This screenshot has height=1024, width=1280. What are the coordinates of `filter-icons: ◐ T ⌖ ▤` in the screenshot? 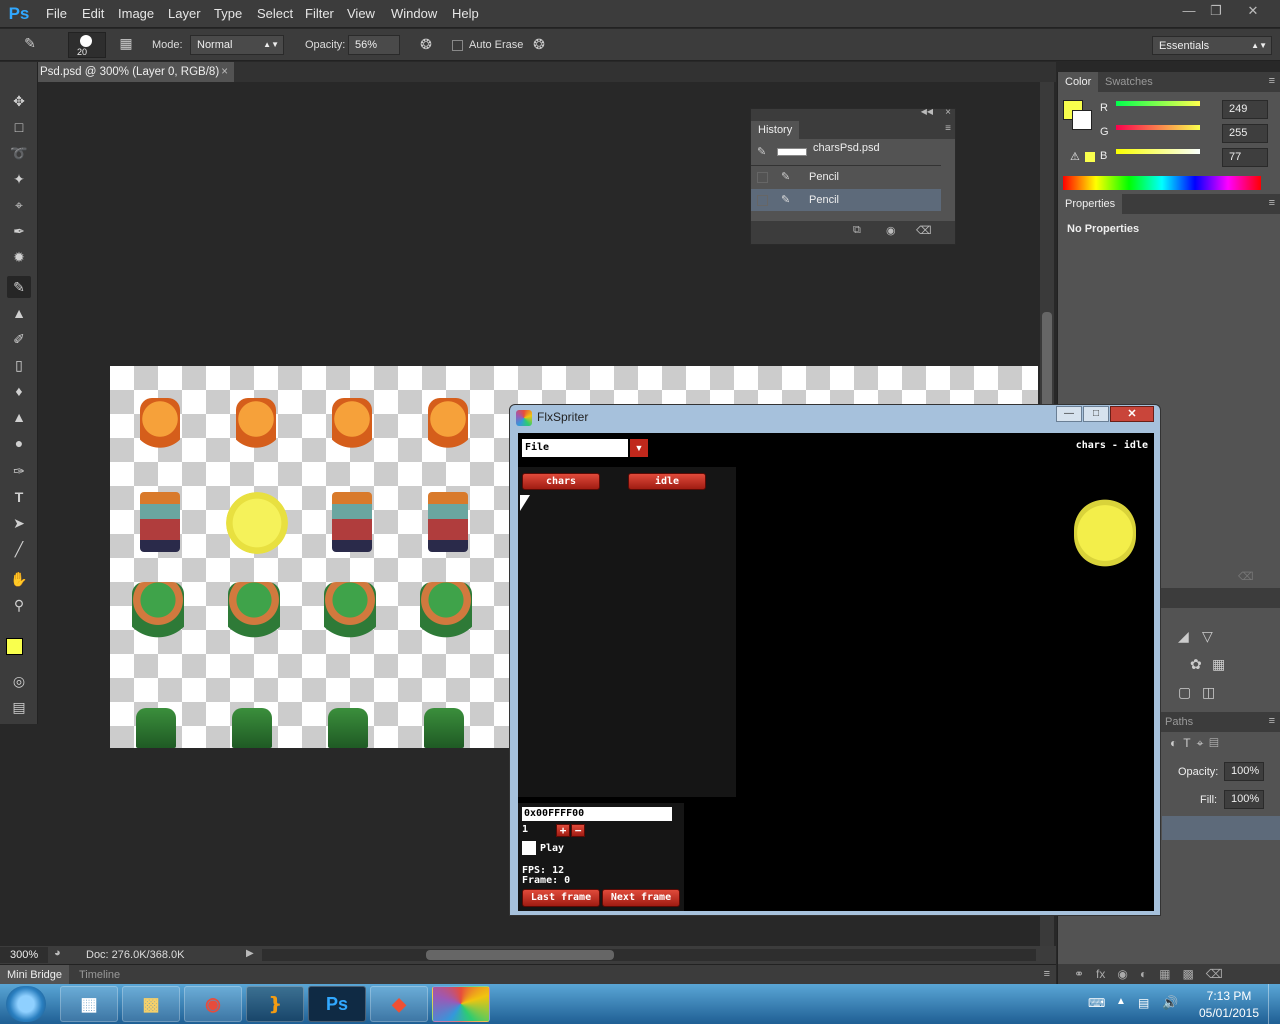 It's located at (1194, 743).